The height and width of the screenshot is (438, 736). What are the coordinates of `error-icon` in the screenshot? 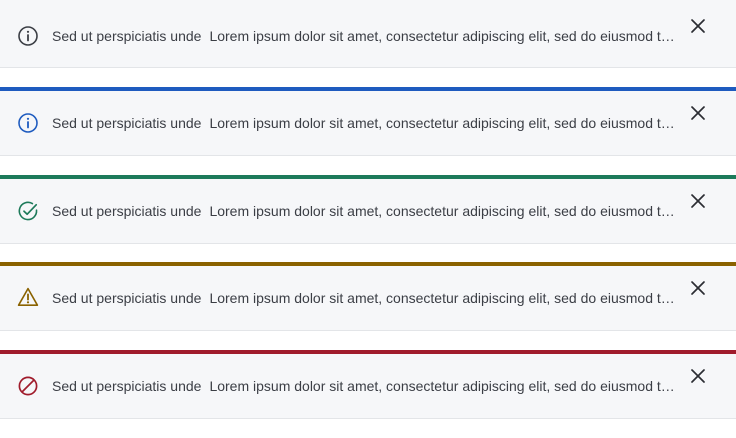 It's located at (28, 386).